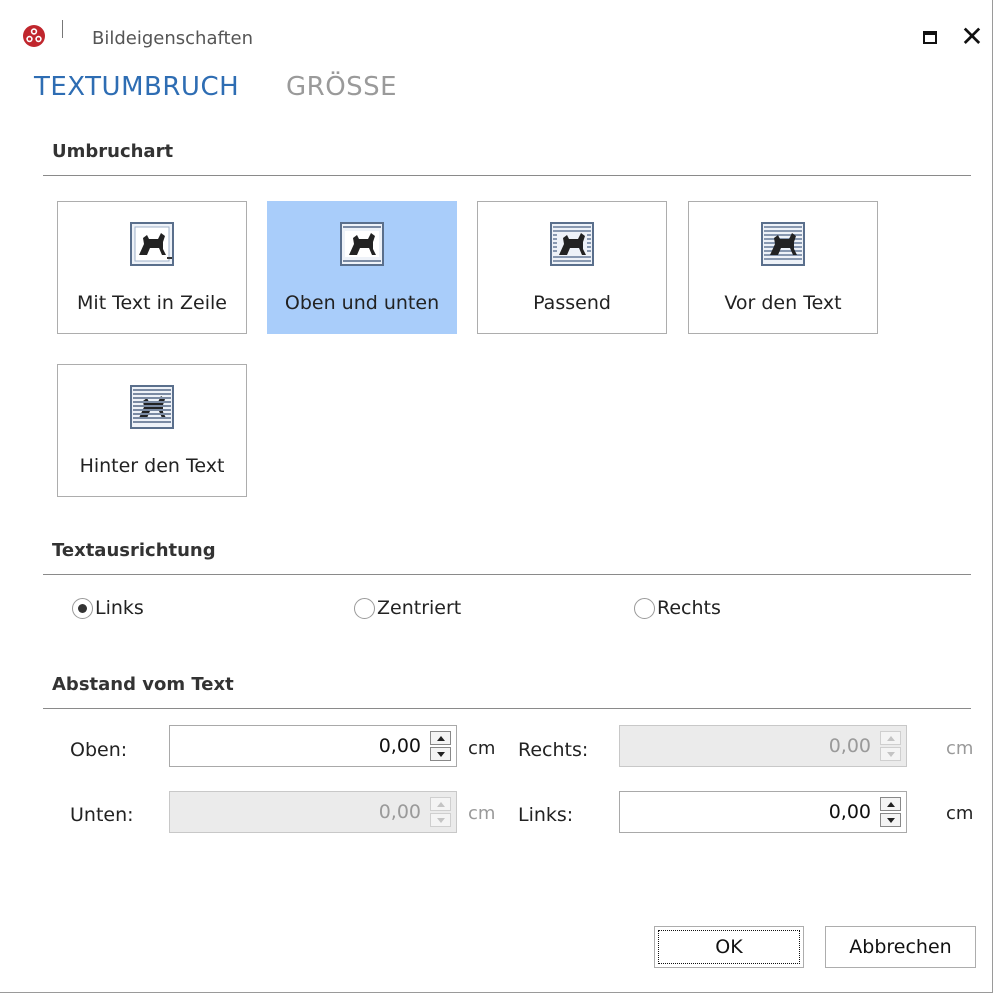 The height and width of the screenshot is (994, 994). Describe the element at coordinates (152, 303) in the screenshot. I see `wrap-option-label: Mit Text in Zeile` at that location.